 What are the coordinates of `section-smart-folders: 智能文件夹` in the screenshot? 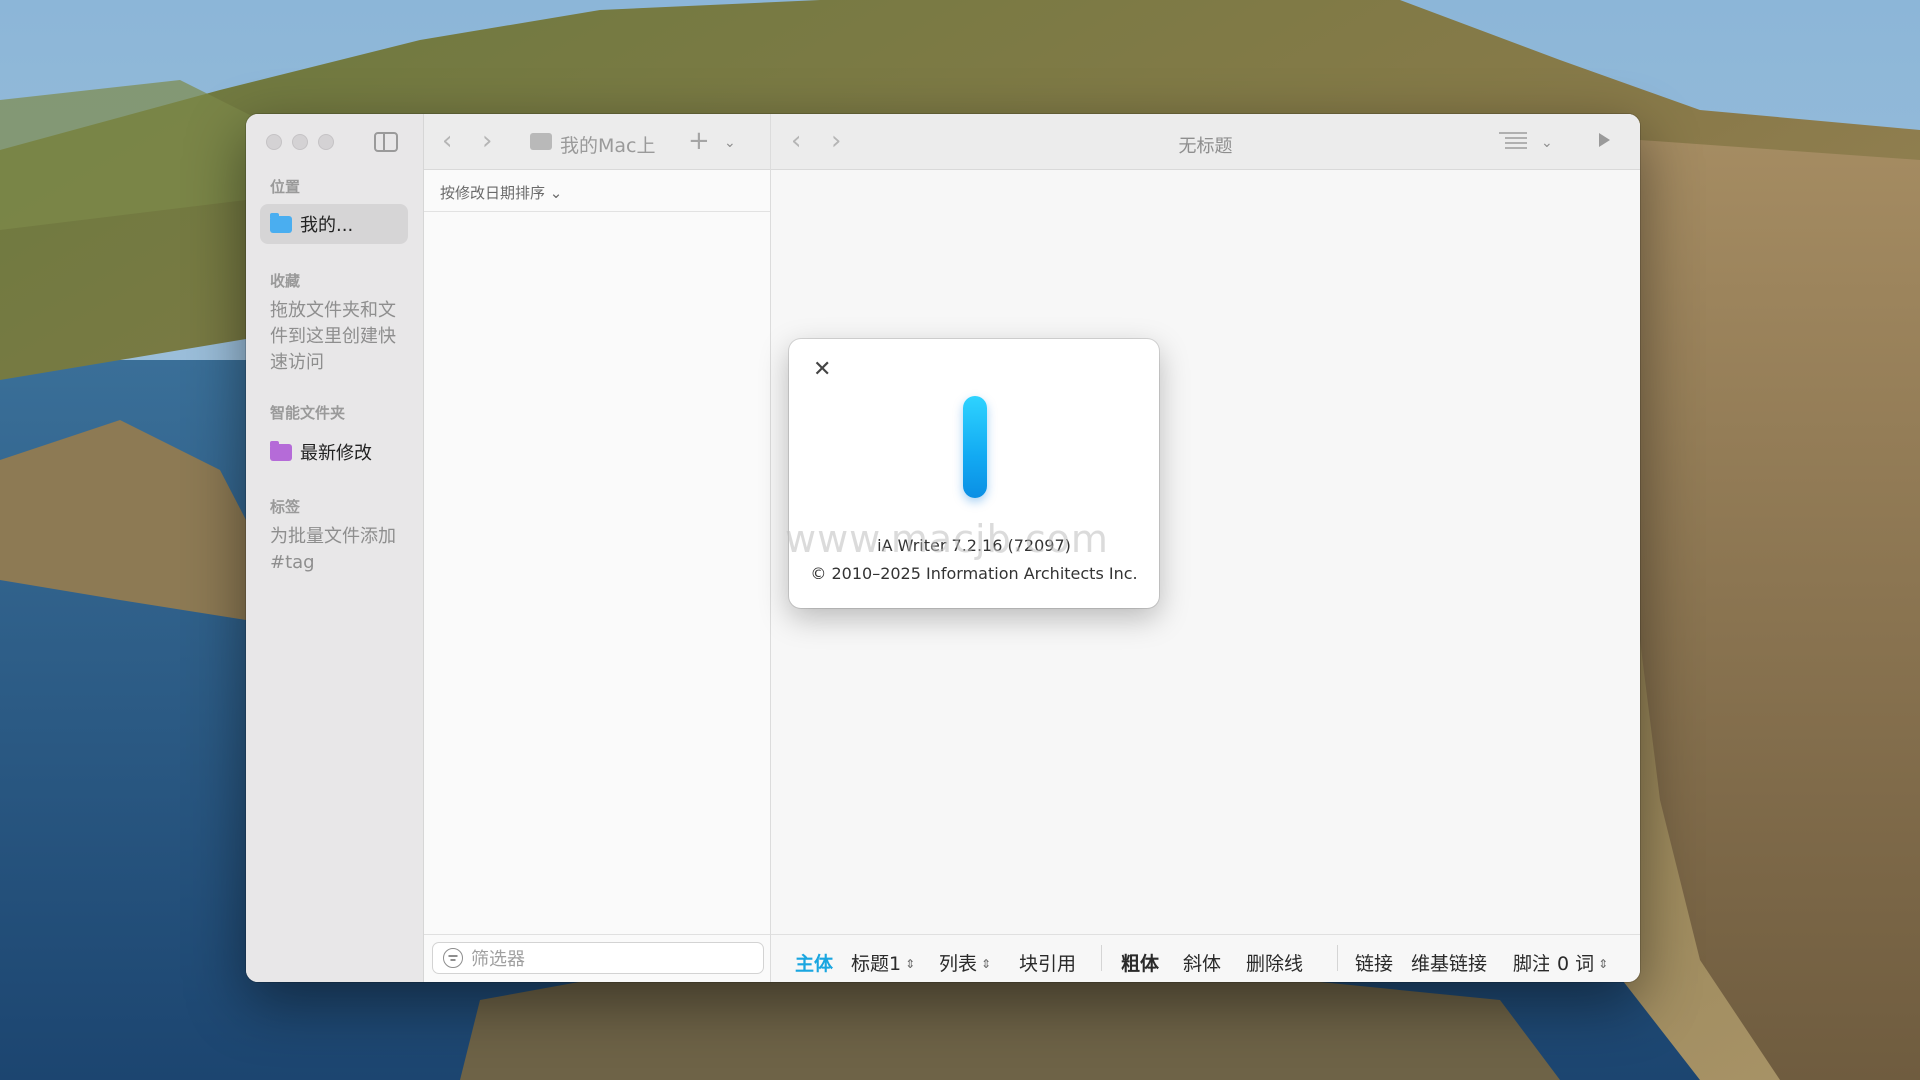 It's located at (308, 413).